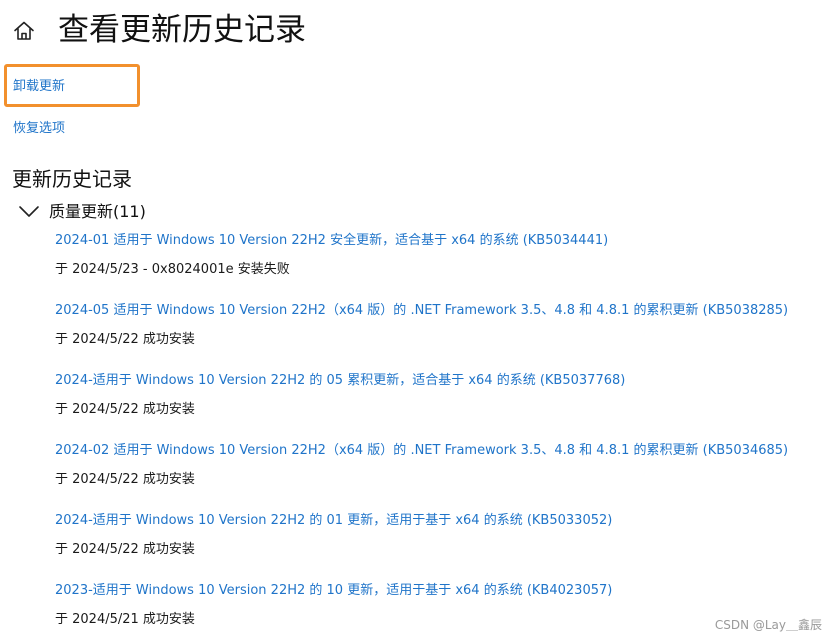 The width and height of the screenshot is (832, 641). Describe the element at coordinates (29, 211) in the screenshot. I see `chevron-down-icon` at that location.